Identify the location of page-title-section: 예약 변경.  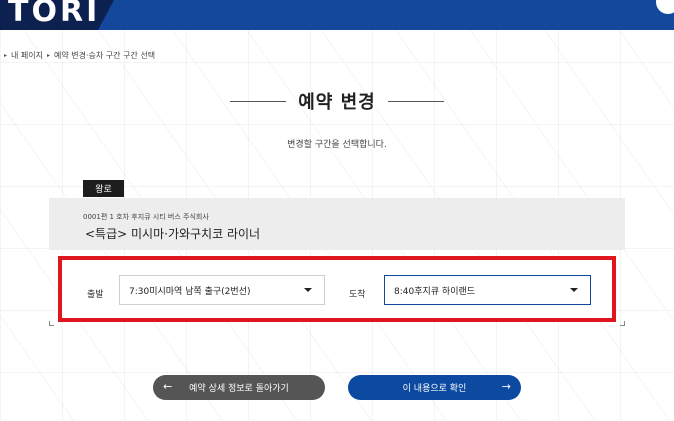
(337, 101).